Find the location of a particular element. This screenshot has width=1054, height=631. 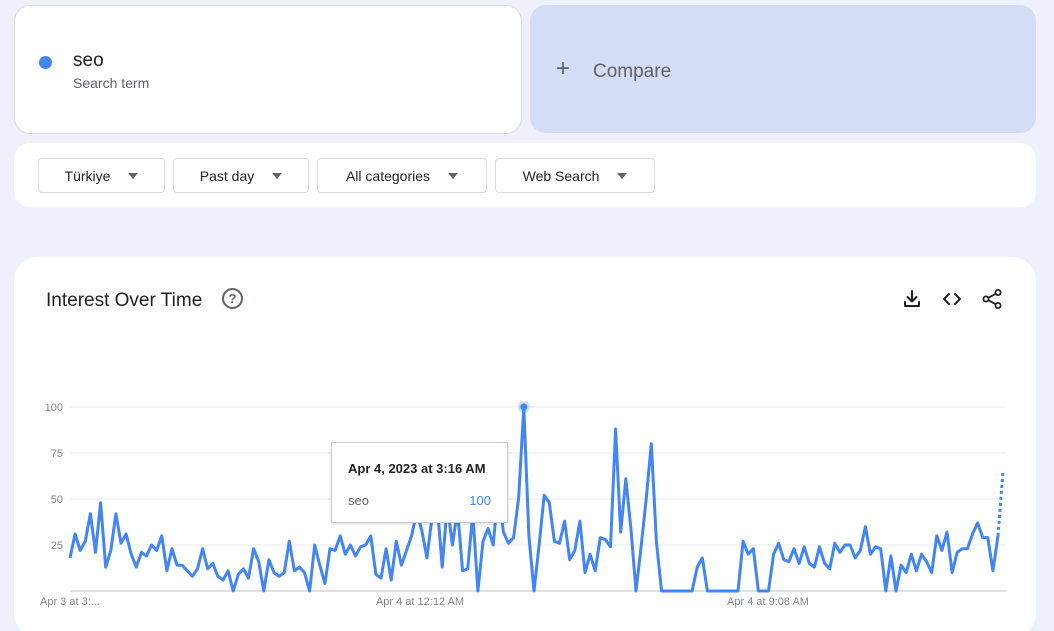

chart-tooltip: Apr 4, 2023 at 3:16 AM seo 100 is located at coordinates (419, 482).